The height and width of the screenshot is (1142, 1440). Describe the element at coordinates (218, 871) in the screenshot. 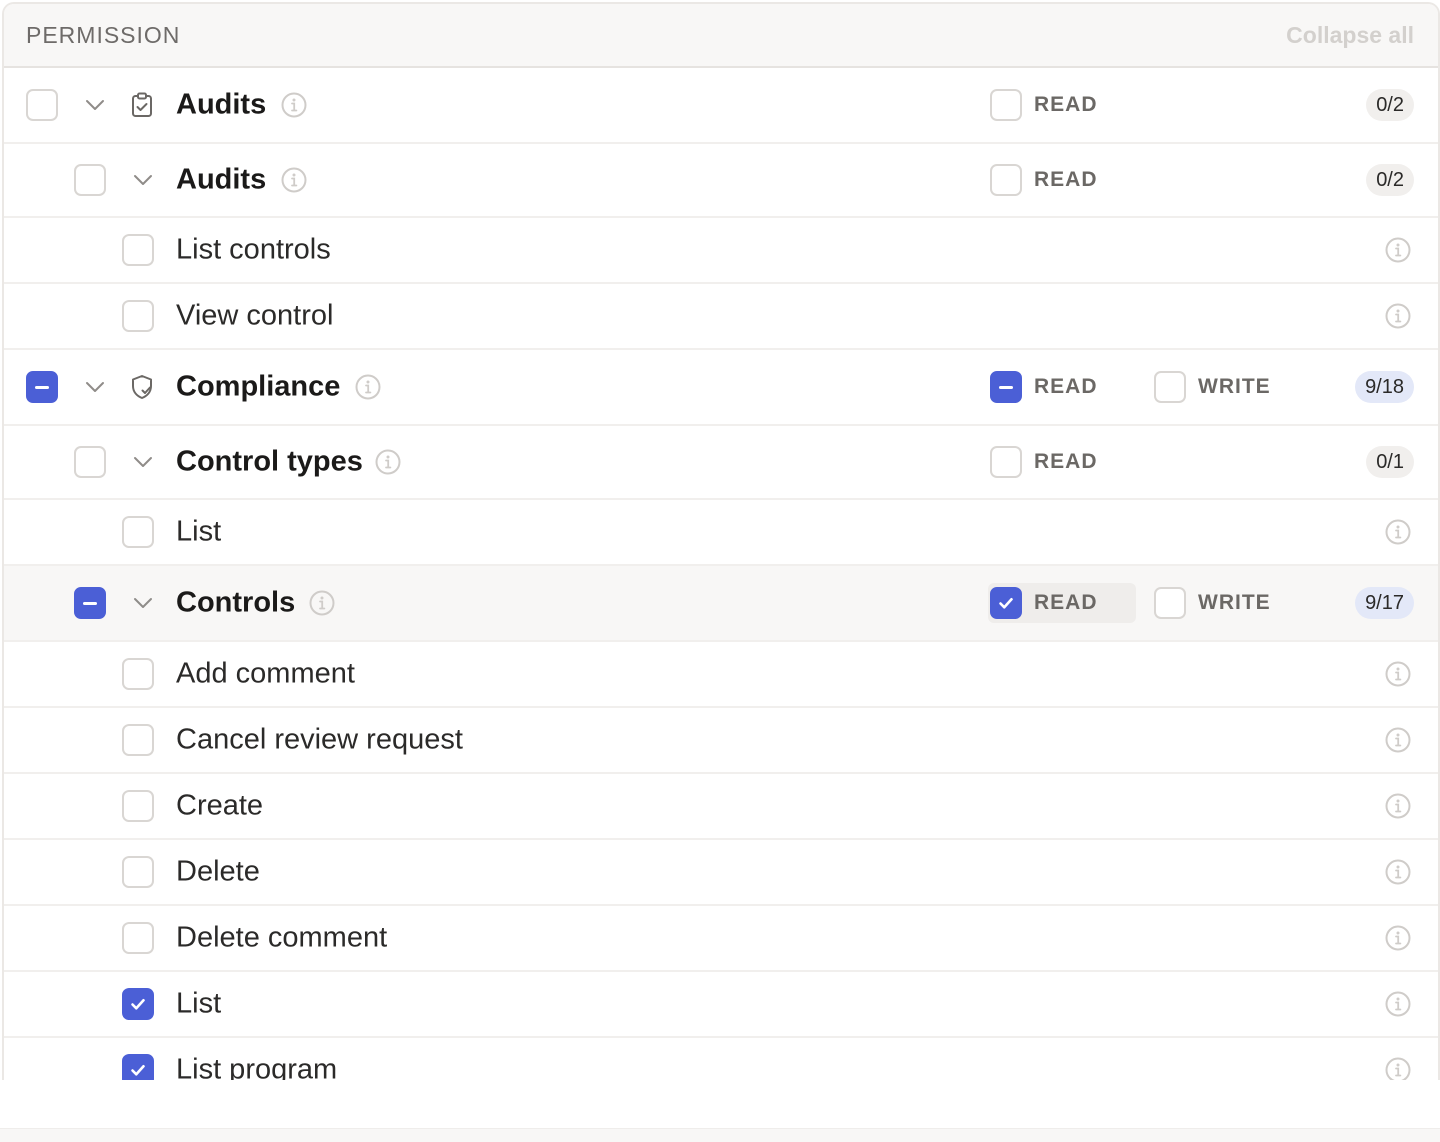

I see `row-label: Delete` at that location.